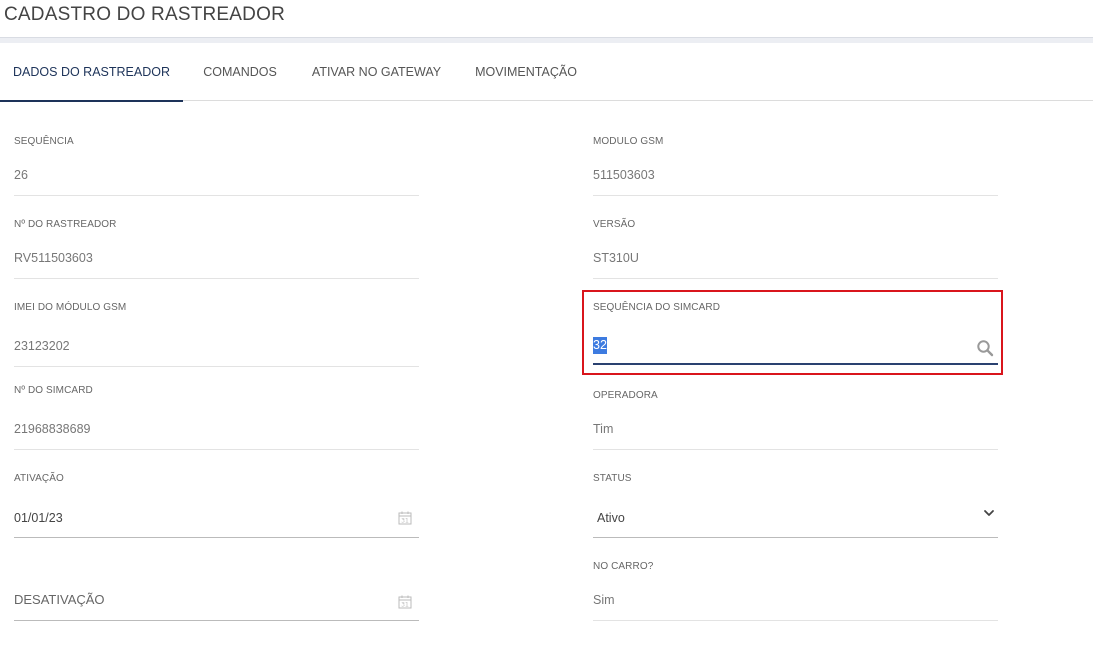  What do you see at coordinates (603, 429) in the screenshot?
I see `operadora-input: Tim` at bounding box center [603, 429].